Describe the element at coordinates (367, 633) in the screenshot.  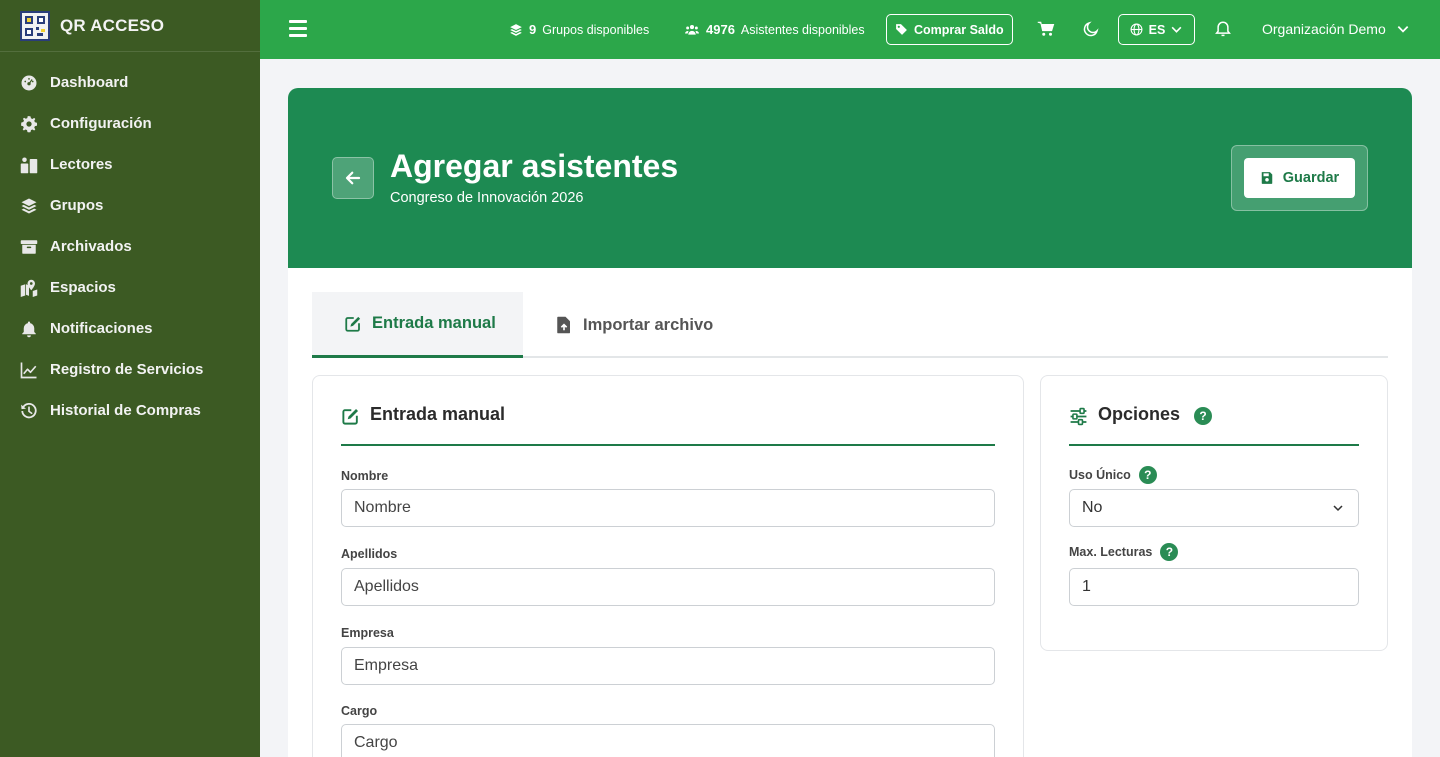
I see `company-label: Empresa` at that location.